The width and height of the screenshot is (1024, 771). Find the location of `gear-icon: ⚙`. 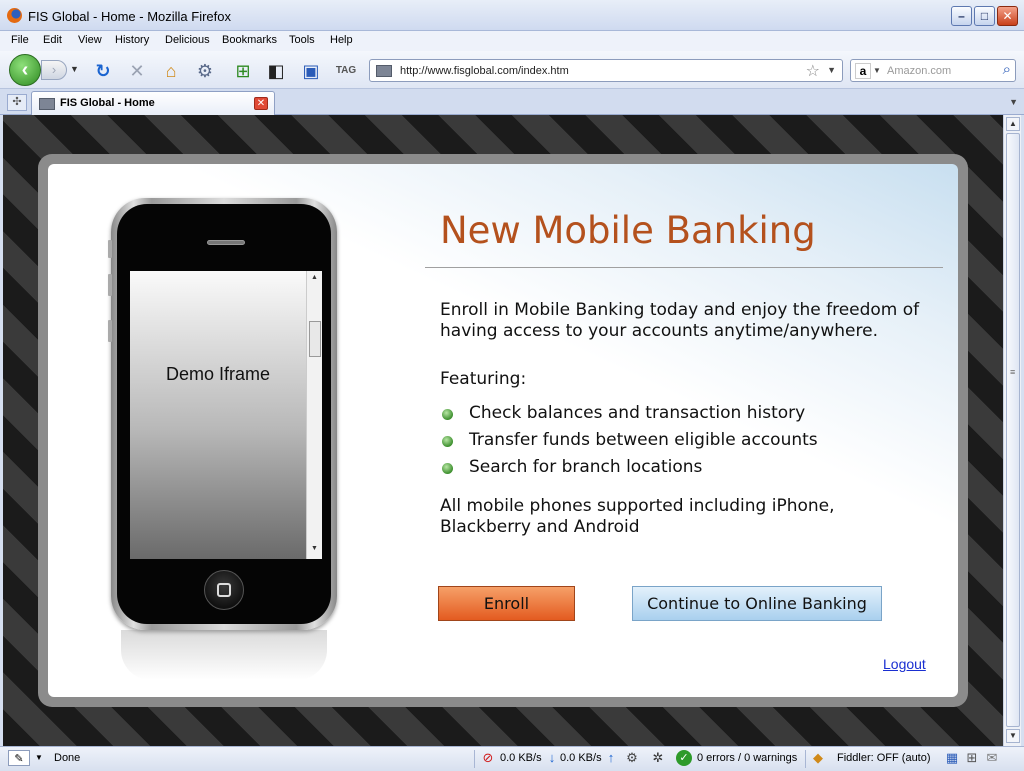

gear-icon: ⚙ is located at coordinates (632, 758).